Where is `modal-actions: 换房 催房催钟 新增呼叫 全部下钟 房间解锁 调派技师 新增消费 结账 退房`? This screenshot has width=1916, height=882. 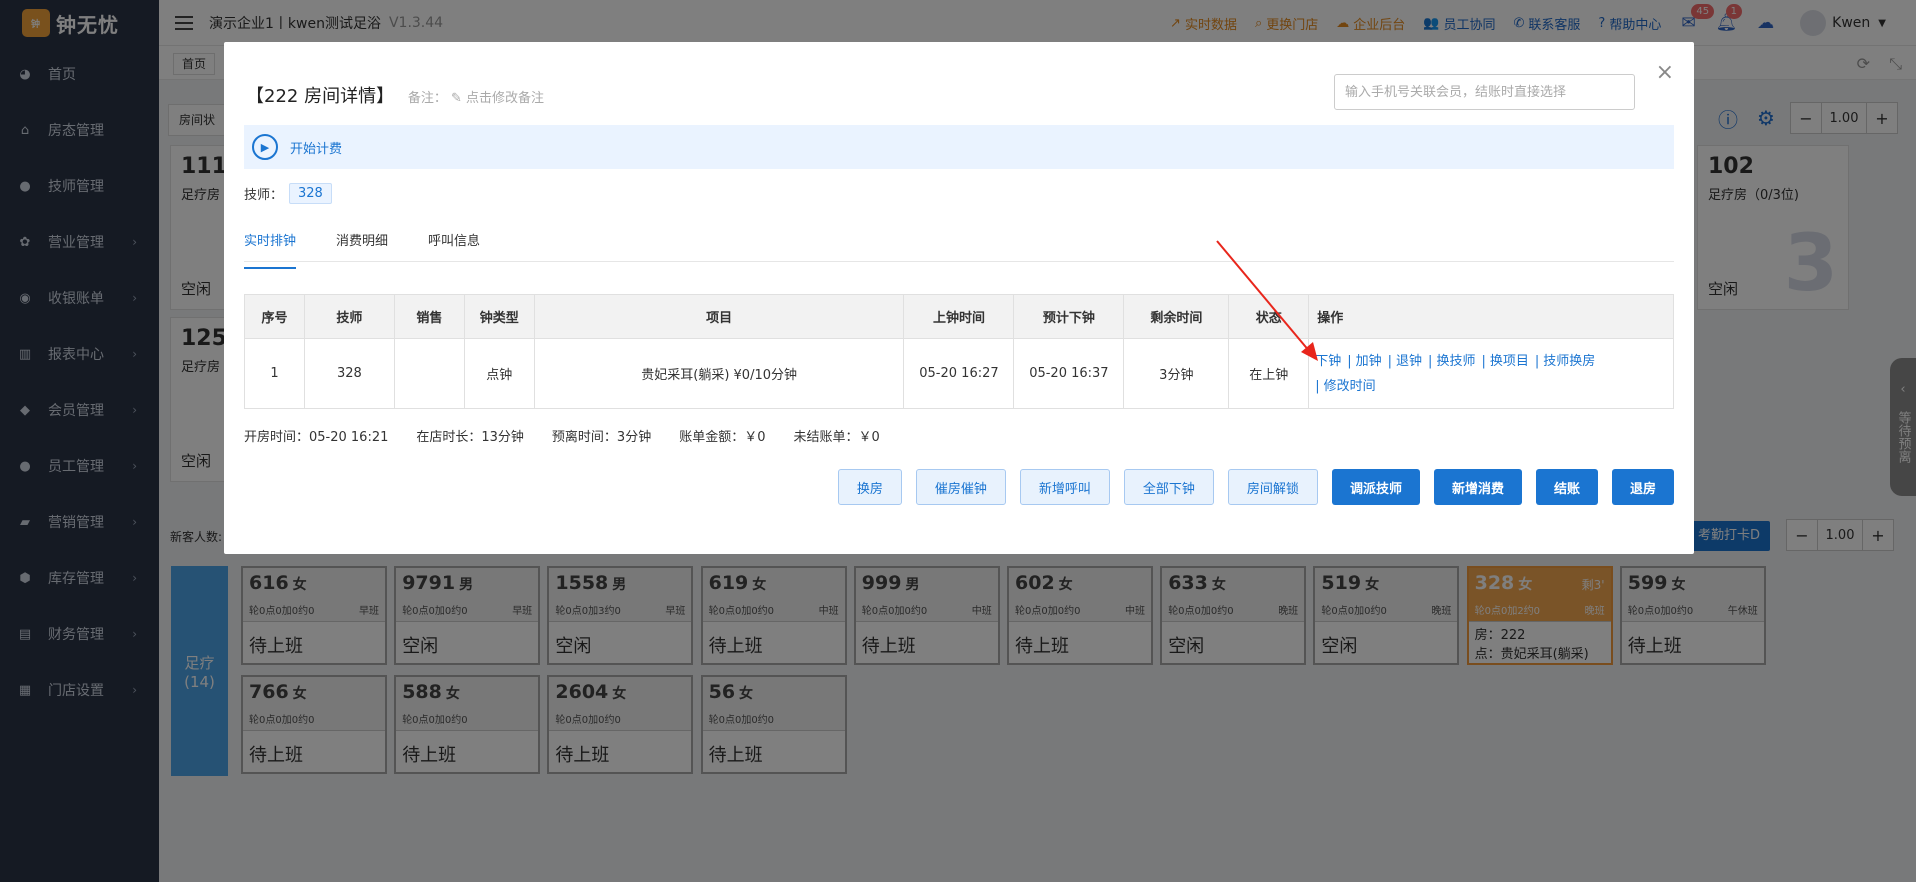
modal-actions: 换房 催房催钟 新增呼叫 全部下钟 房间解锁 调派技师 新增消费 结账 退房 is located at coordinates (1249, 487).